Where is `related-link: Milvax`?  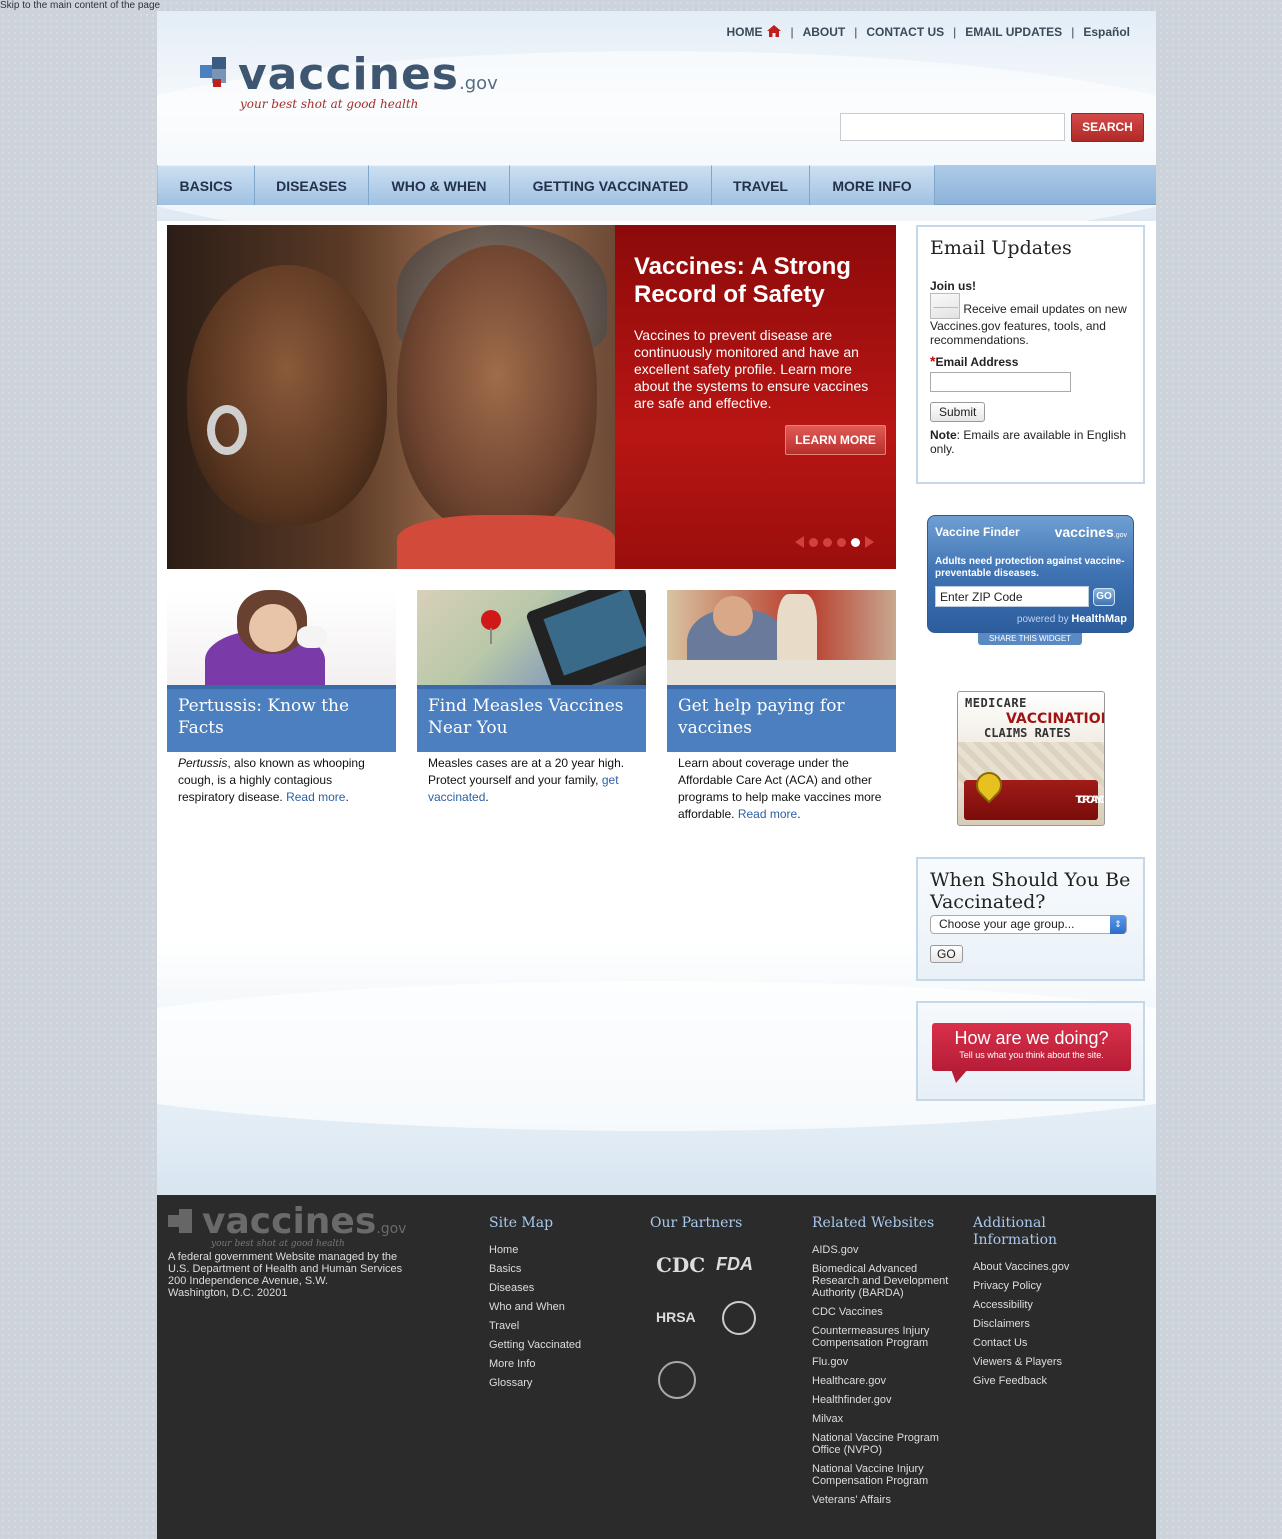
related-link: Milvax is located at coordinates (882, 1419).